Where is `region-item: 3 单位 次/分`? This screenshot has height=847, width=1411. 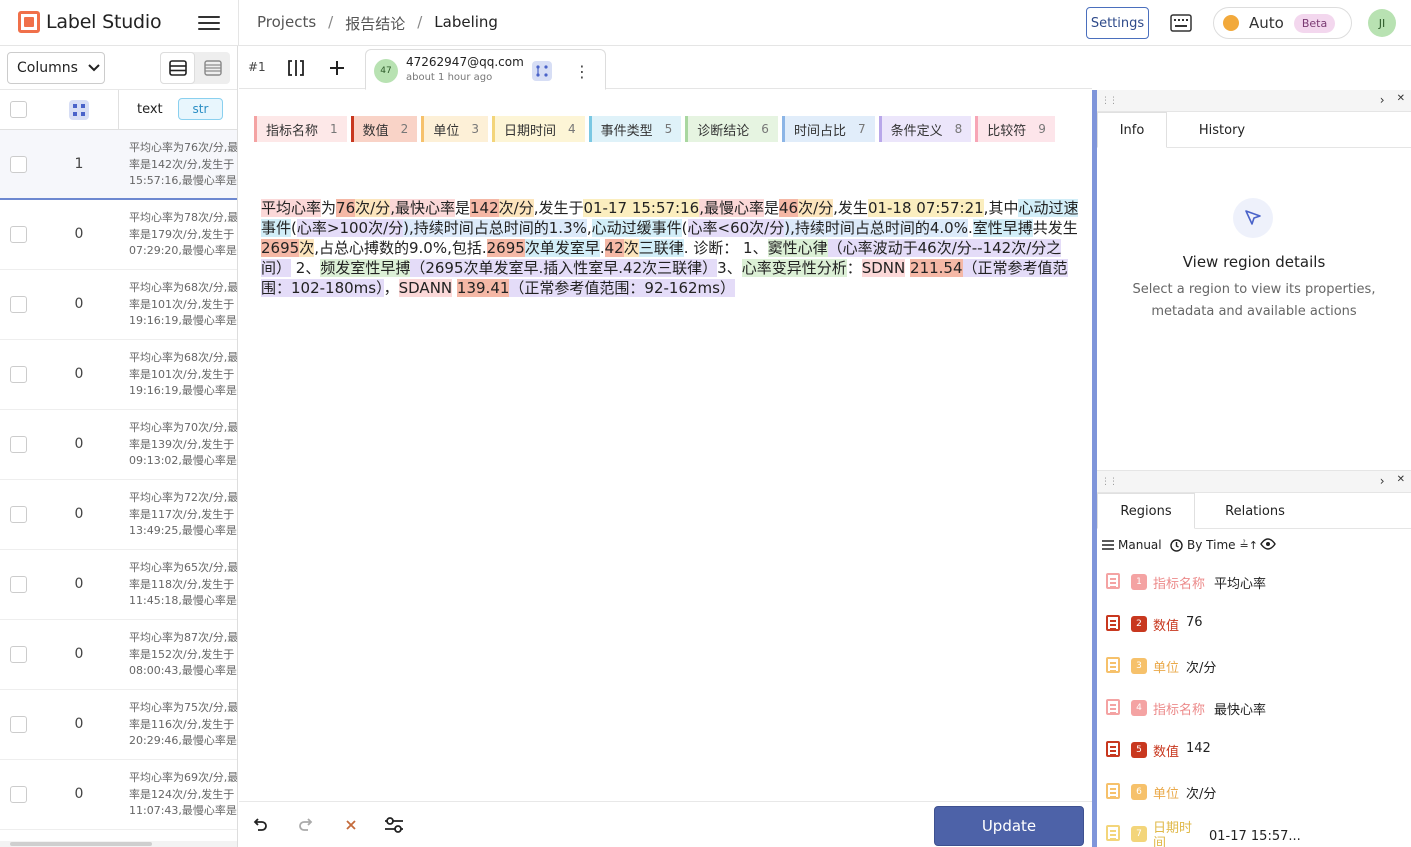 region-item: 3 单位 次/分 is located at coordinates (1254, 666).